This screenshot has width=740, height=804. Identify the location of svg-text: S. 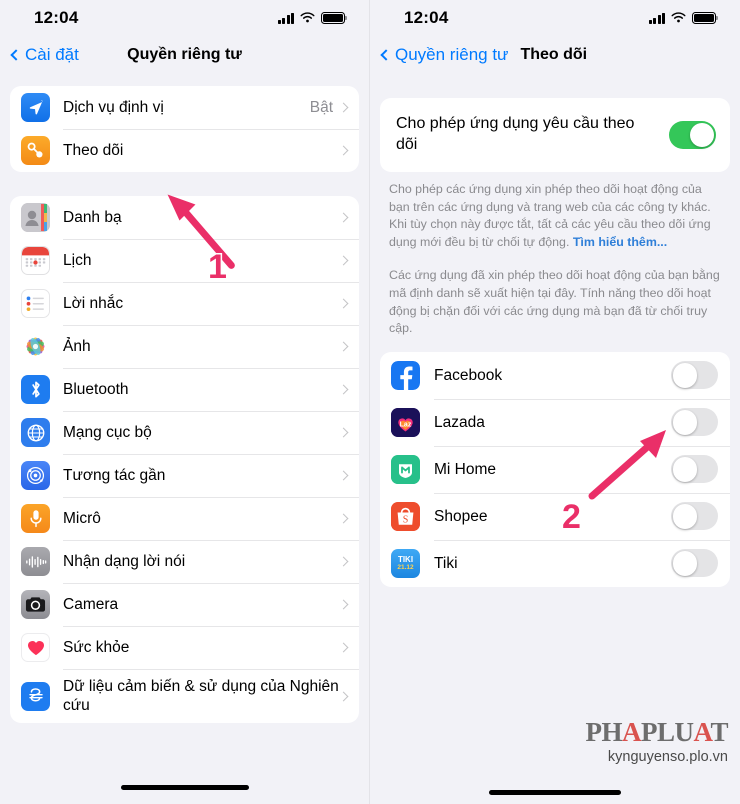
(406, 519).